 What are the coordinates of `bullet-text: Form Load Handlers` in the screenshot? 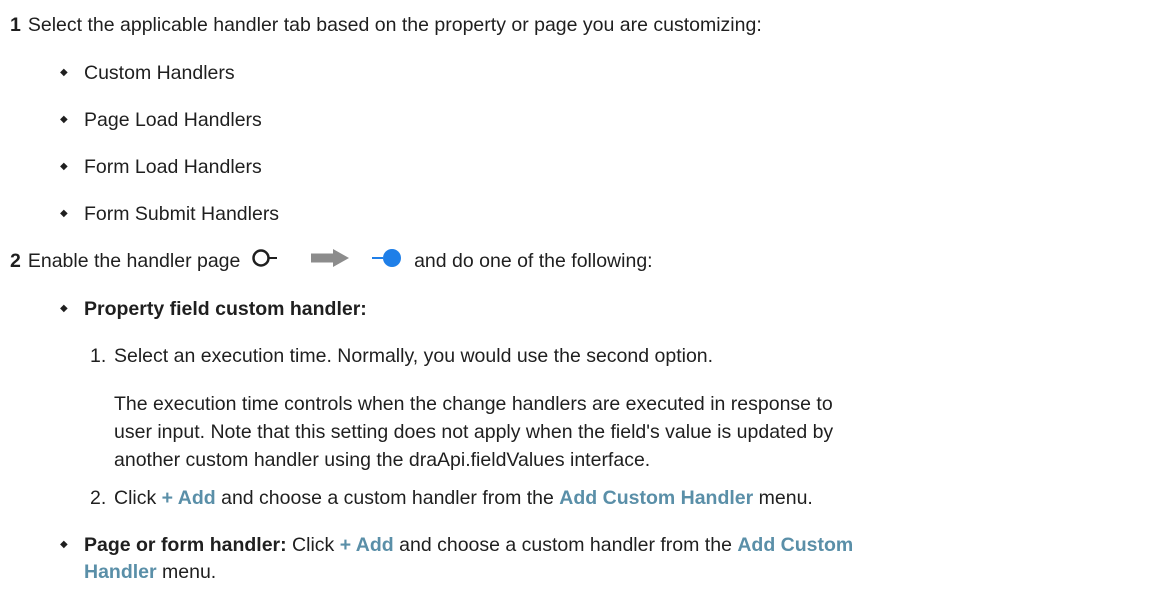 It's located at (173, 167).